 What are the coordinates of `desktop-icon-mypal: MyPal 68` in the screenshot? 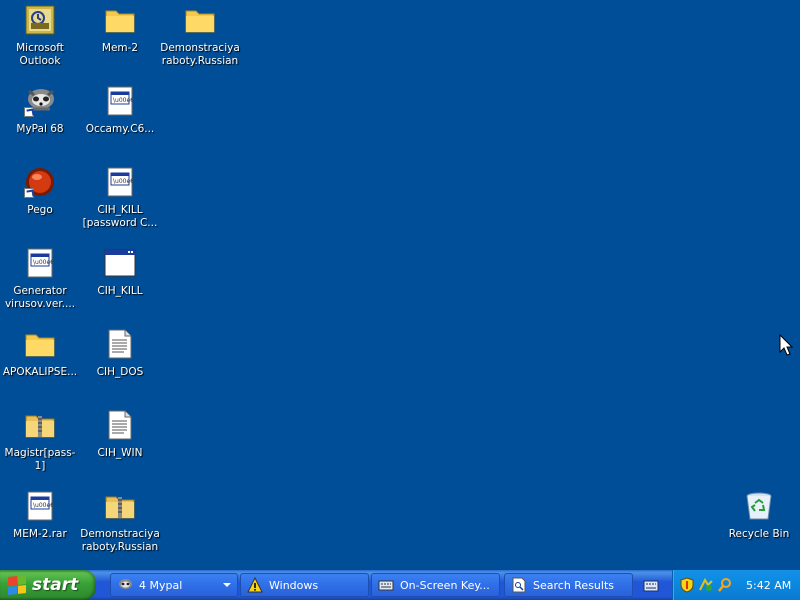 It's located at (40, 110).